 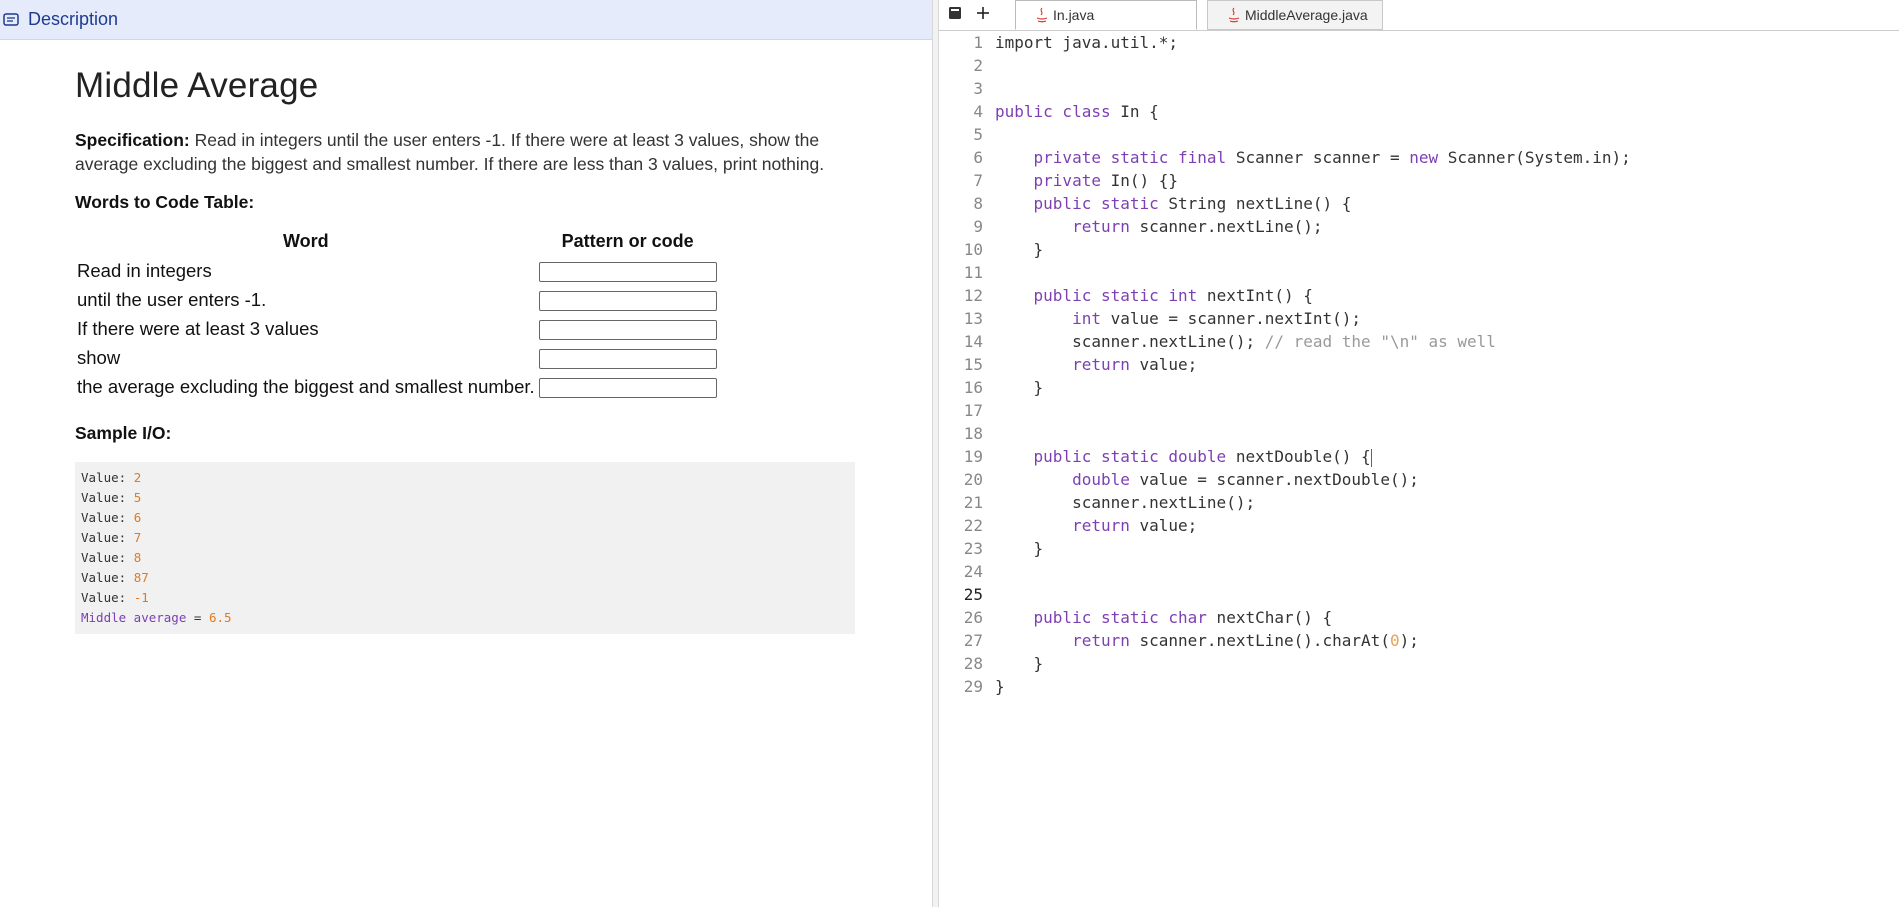 I want to click on sample-io-line: Value: 87, so click(x=465, y=578).